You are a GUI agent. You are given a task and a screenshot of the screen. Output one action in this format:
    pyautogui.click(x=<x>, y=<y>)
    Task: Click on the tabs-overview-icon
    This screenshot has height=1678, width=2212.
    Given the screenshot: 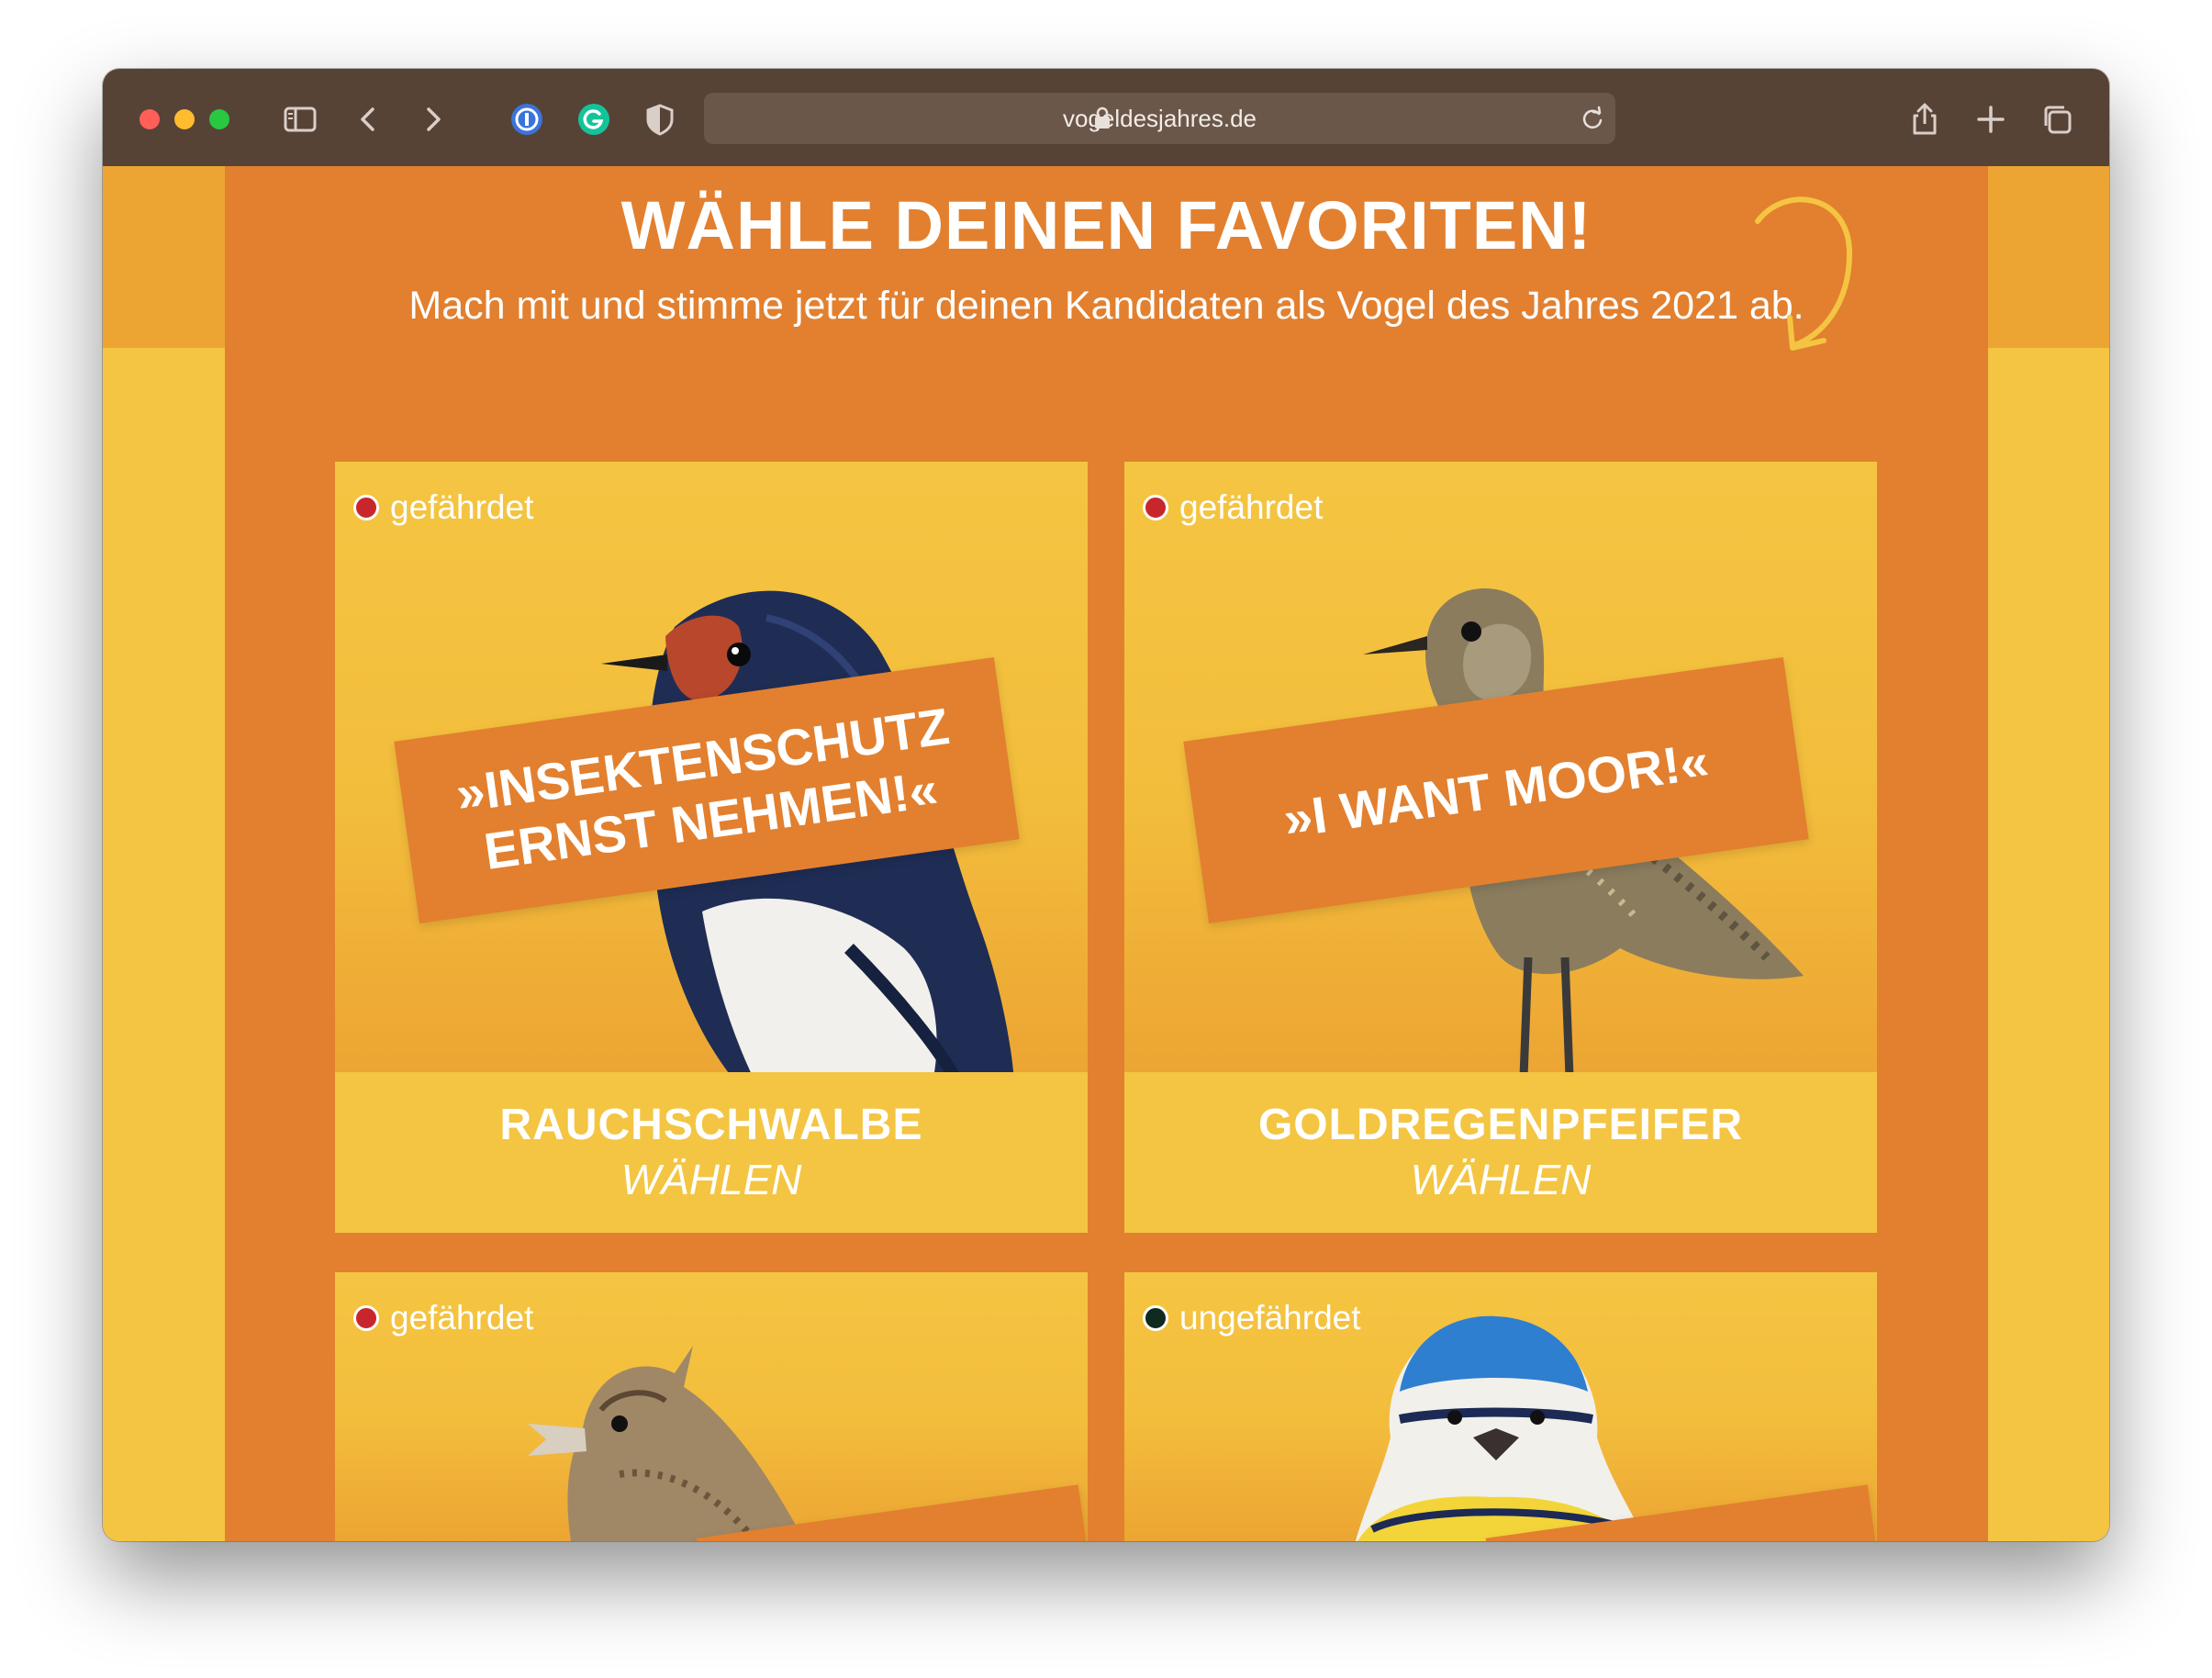 What is the action you would take?
    pyautogui.click(x=2058, y=119)
    